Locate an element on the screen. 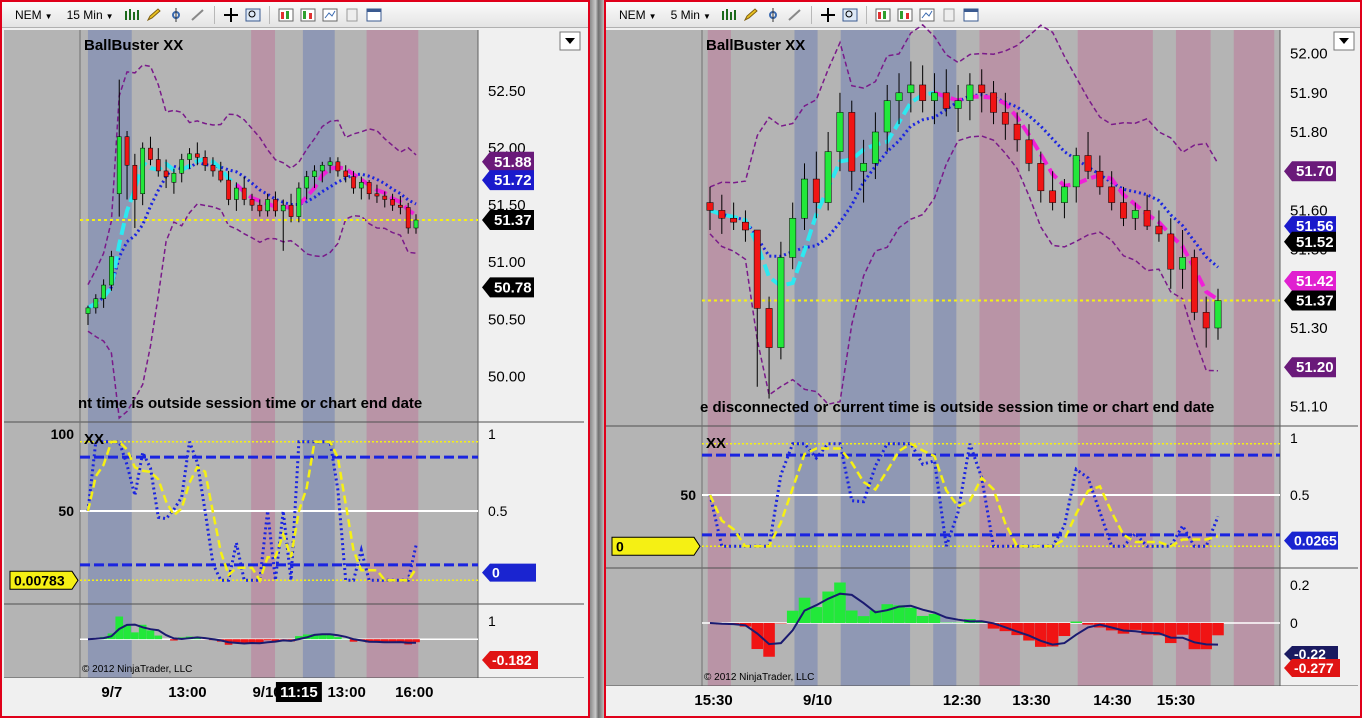 The width and height of the screenshot is (1362, 718). time-tick-label: 14:30 is located at coordinates (1112, 700).